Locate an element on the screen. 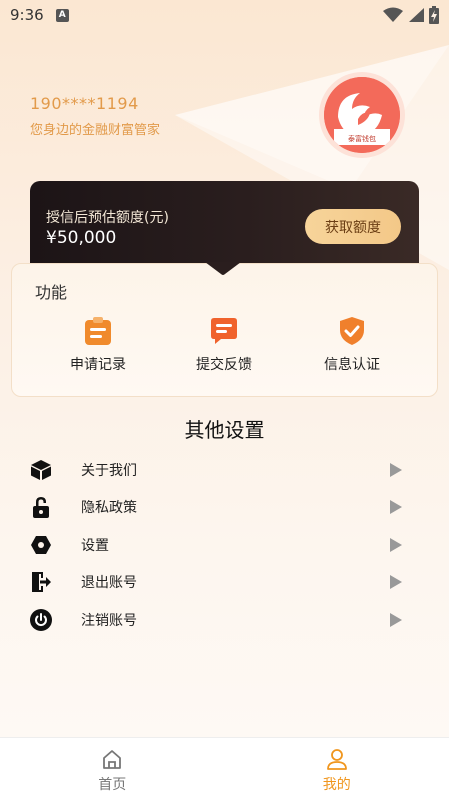 Image resolution: width=449 pixels, height=800 pixels. menu-item-settings: 设置 is located at coordinates (224, 545).